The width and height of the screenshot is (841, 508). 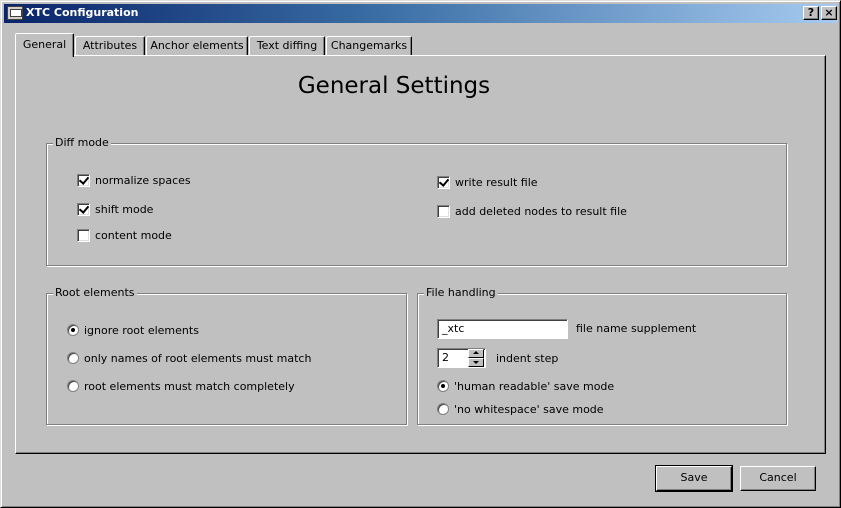 I want to click on window-title: XTC Configuration, so click(x=82, y=12).